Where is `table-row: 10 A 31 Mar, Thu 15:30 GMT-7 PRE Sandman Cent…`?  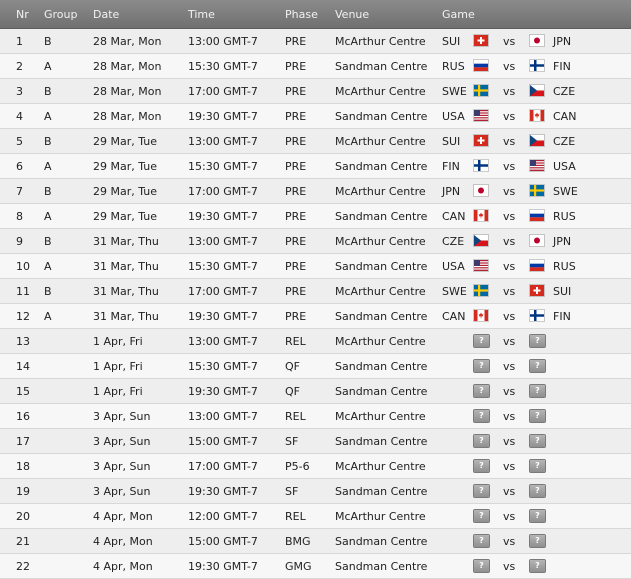 table-row: 10 A 31 Mar, Thu 15:30 GMT-7 PRE Sandman Cent… is located at coordinates (315, 266).